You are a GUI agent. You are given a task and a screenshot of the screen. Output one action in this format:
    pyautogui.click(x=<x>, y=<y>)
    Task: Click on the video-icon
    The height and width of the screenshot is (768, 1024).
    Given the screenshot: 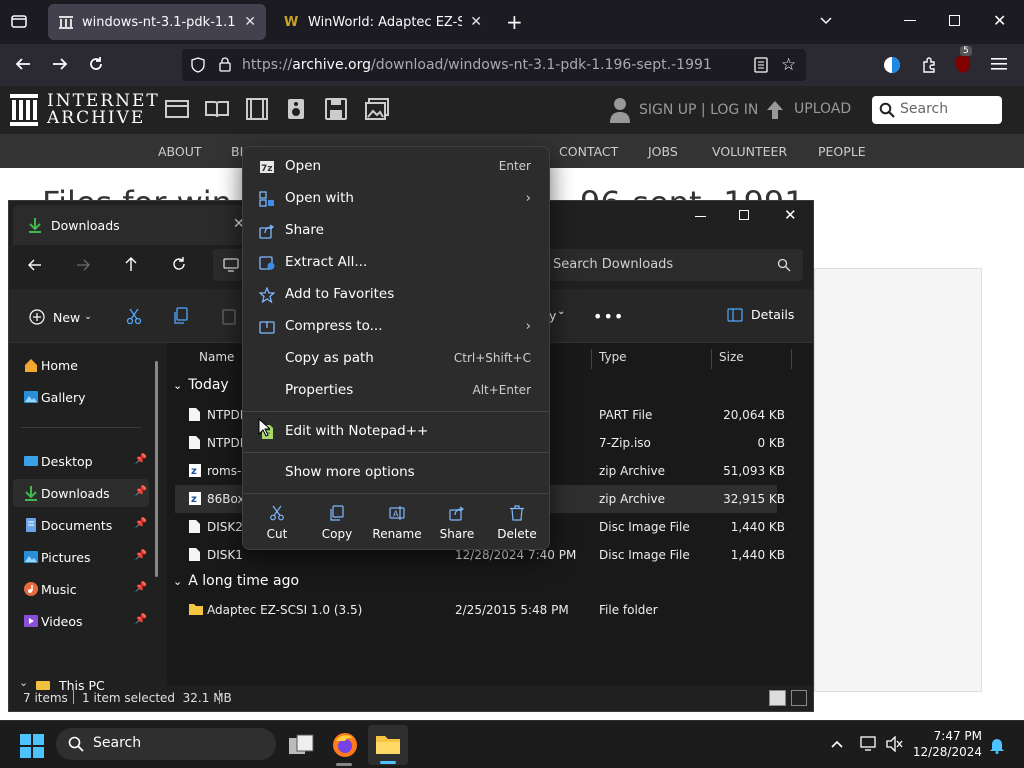 What is the action you would take?
    pyautogui.click(x=257, y=109)
    